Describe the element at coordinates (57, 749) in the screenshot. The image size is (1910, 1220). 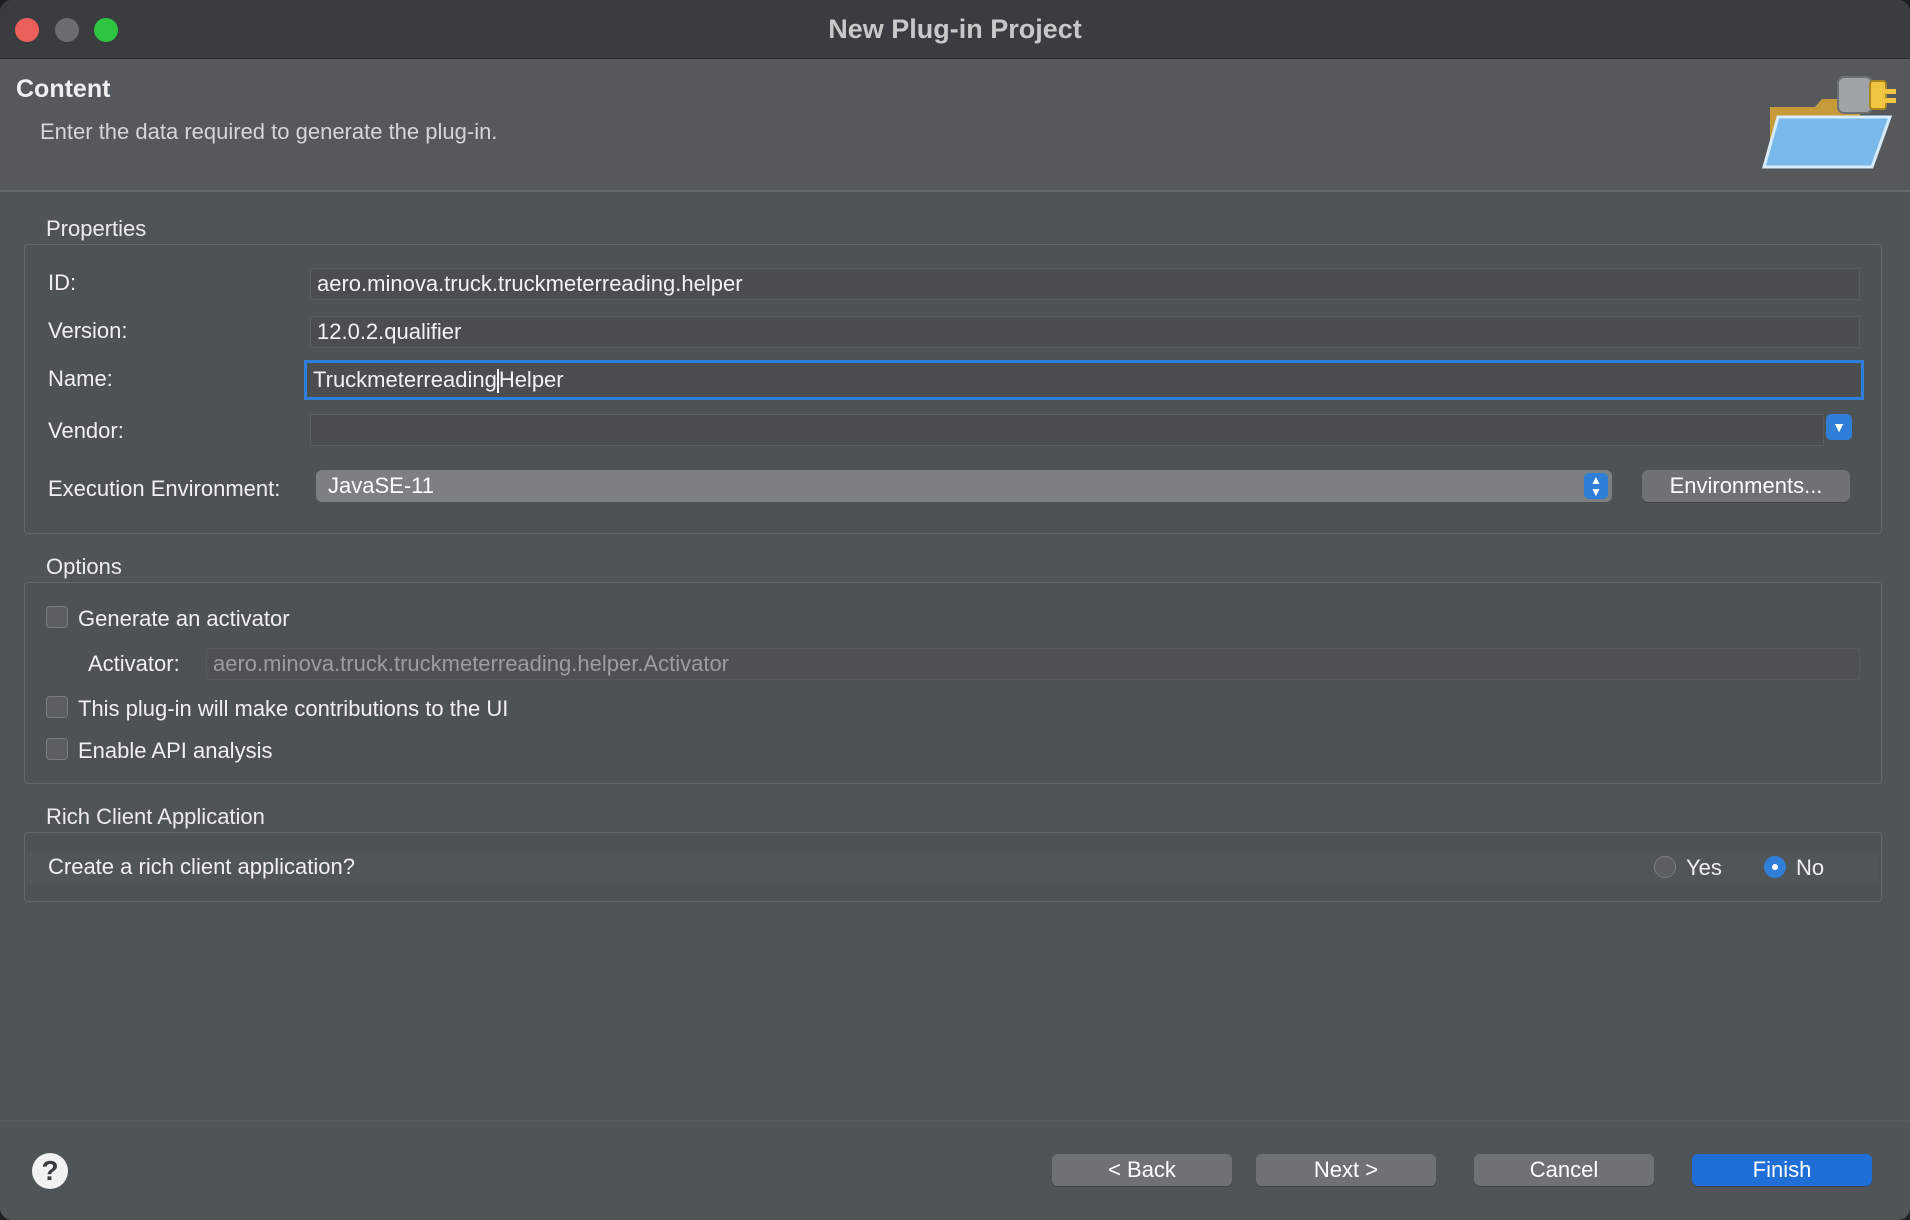
I see `api-analysis-checkbox` at that location.